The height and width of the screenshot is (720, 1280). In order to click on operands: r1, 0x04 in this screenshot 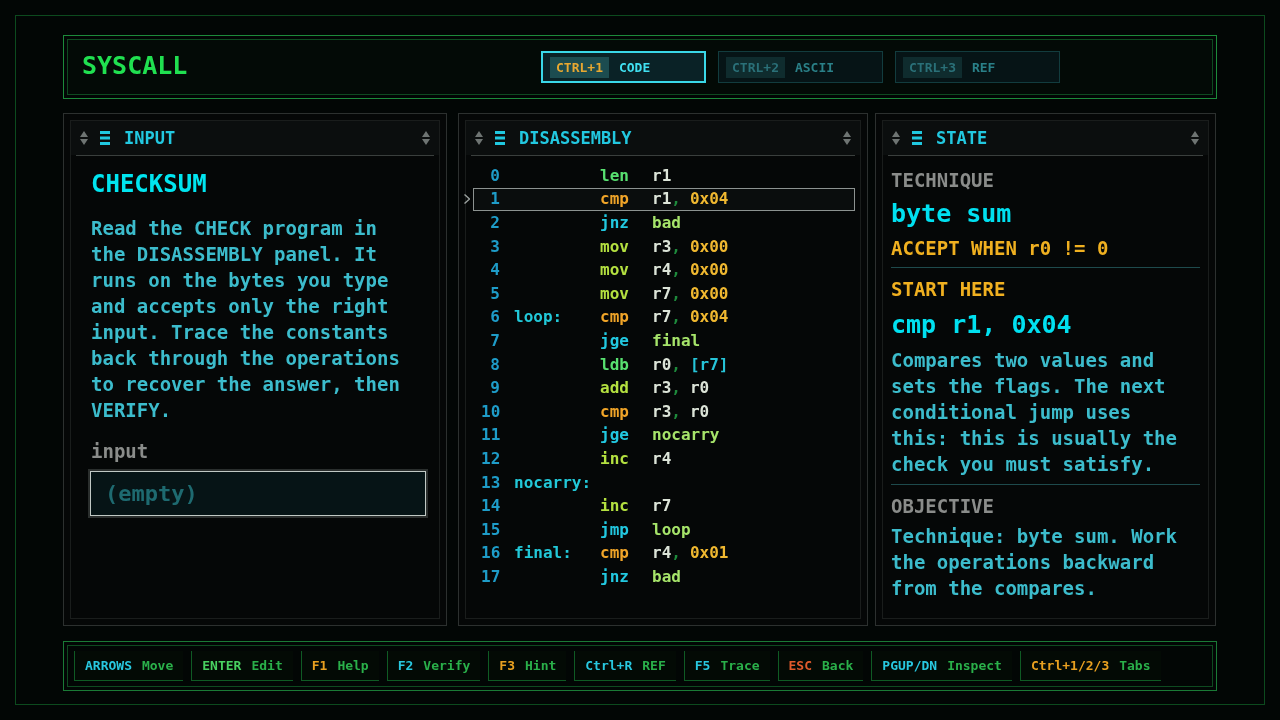, I will do `click(690, 199)`.